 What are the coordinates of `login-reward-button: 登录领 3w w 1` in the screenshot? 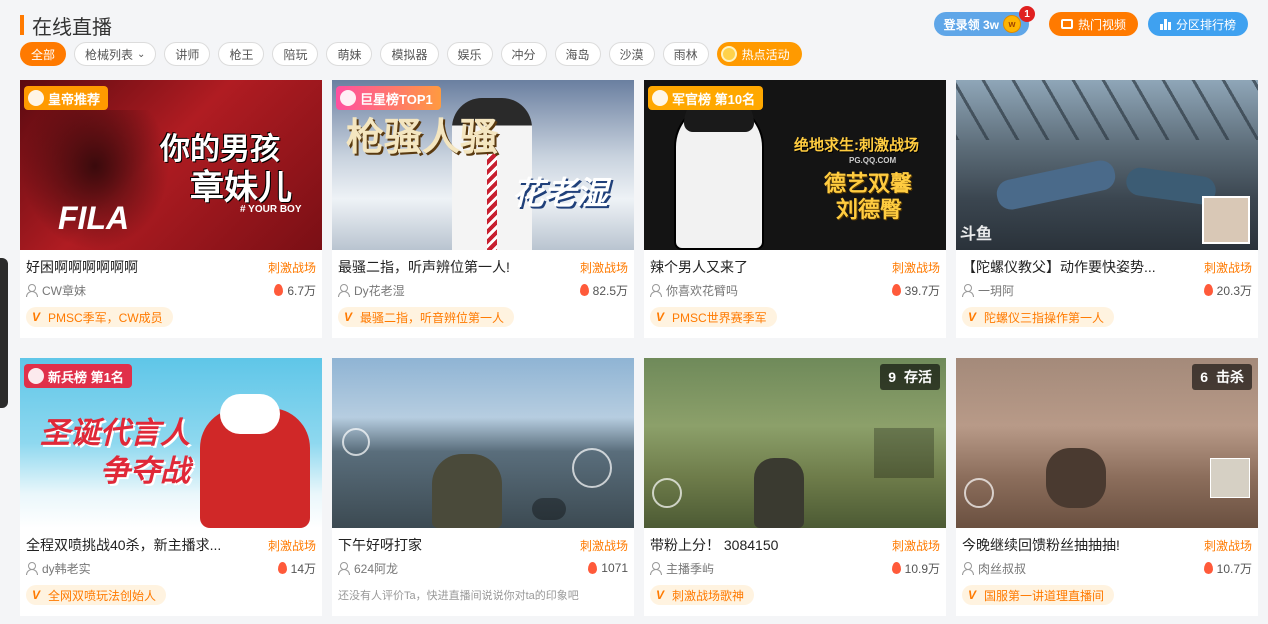 It's located at (984, 21).